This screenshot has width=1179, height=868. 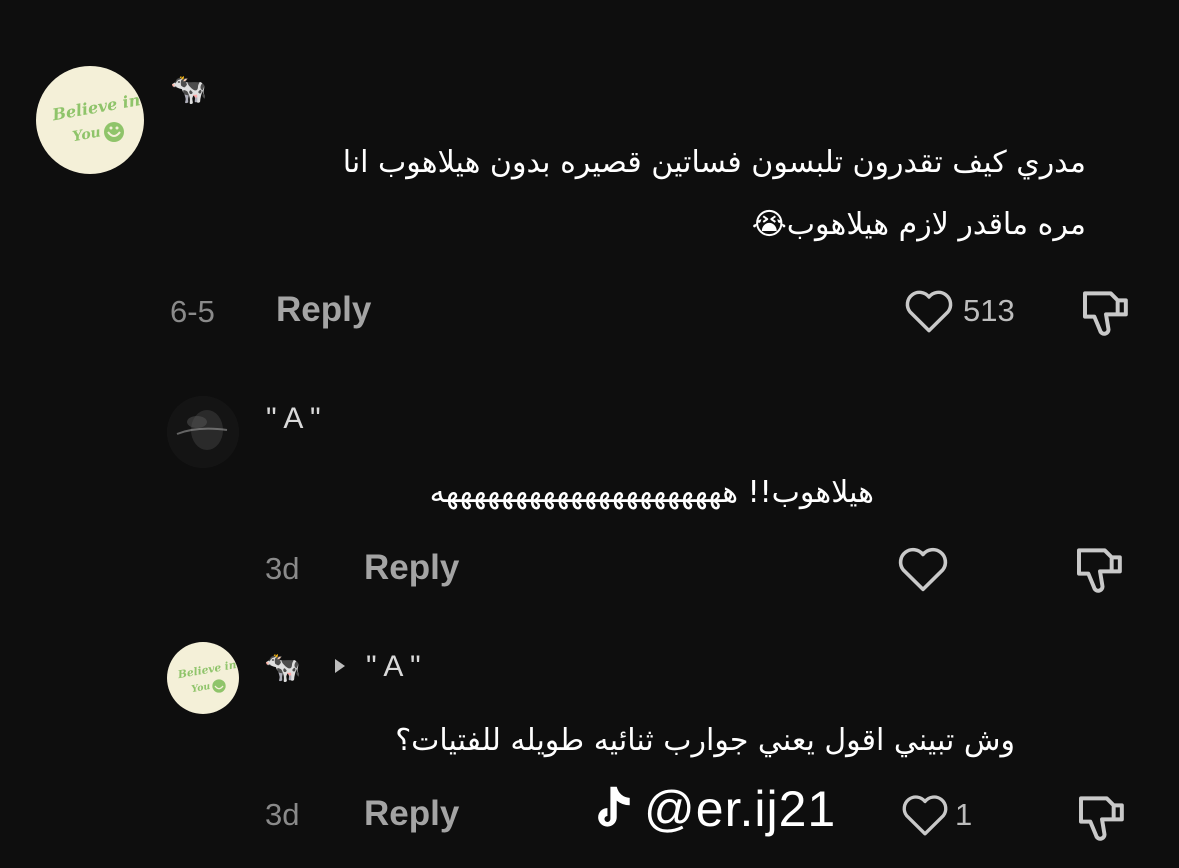 I want to click on comment-text: هيلاهوب!! هههههههههههههههههههههه, so click(x=524, y=493).